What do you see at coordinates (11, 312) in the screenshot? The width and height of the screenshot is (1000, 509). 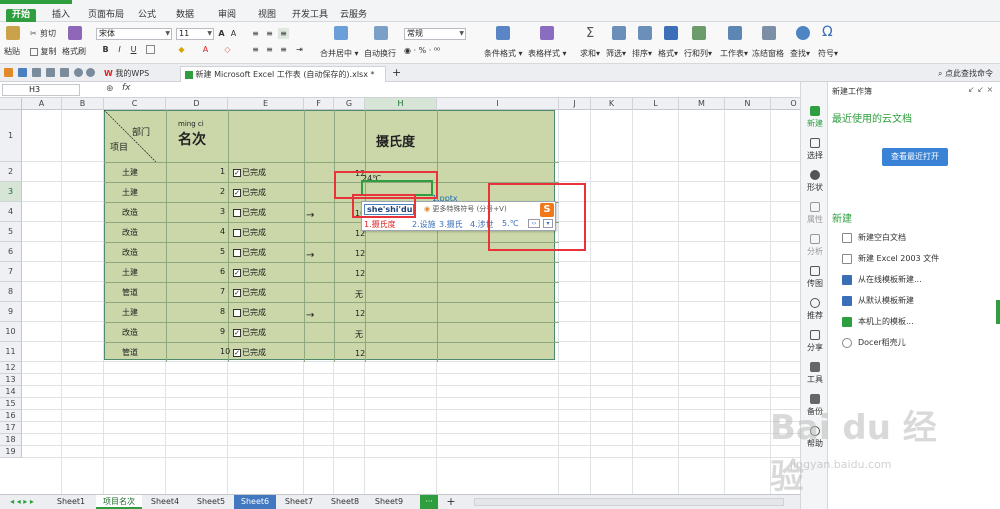 I see `row-header-9: 9` at bounding box center [11, 312].